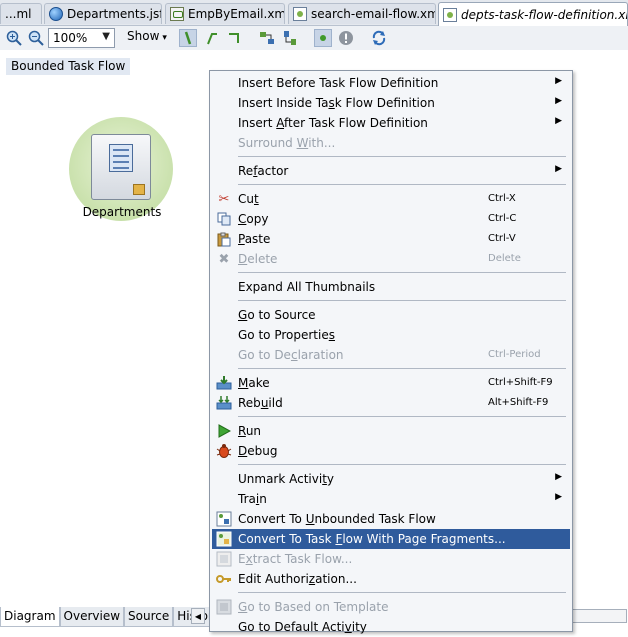  I want to click on zoom-out-button, so click(36, 38).